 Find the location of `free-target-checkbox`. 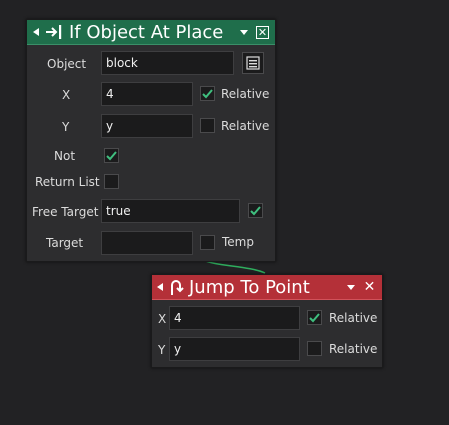

free-target-checkbox is located at coordinates (255, 210).